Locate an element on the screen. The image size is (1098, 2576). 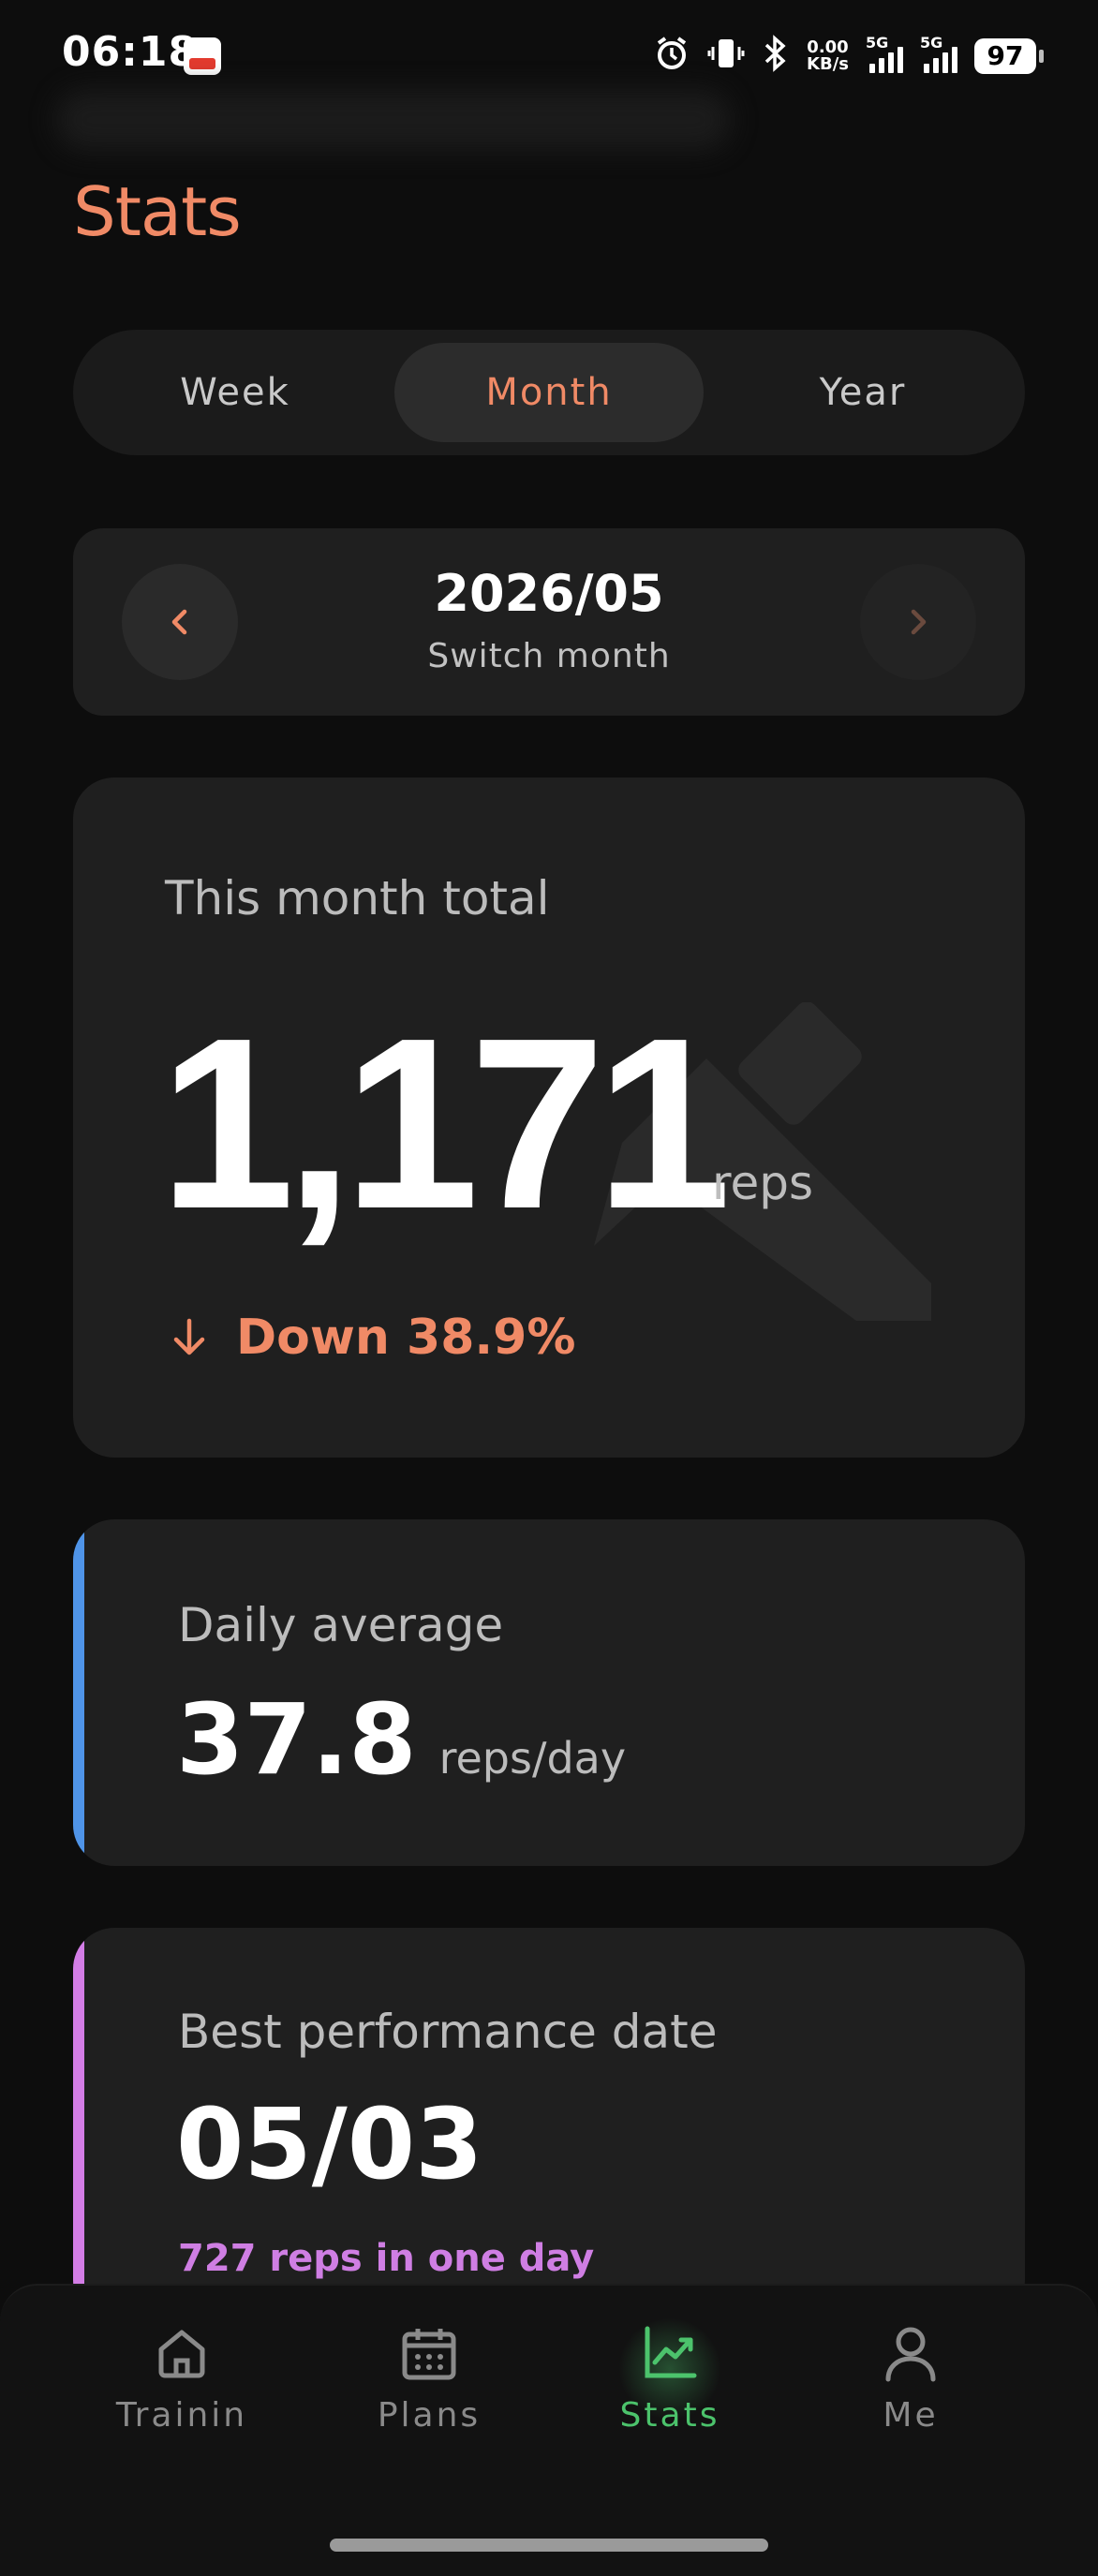
daily-average-unit: reps/day is located at coordinates (532, 1758).